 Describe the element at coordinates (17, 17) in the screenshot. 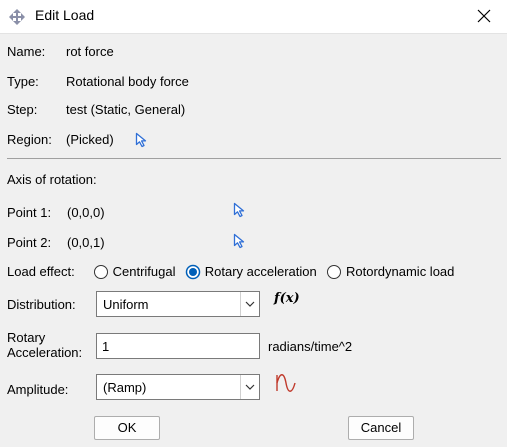

I see `app-icon` at that location.